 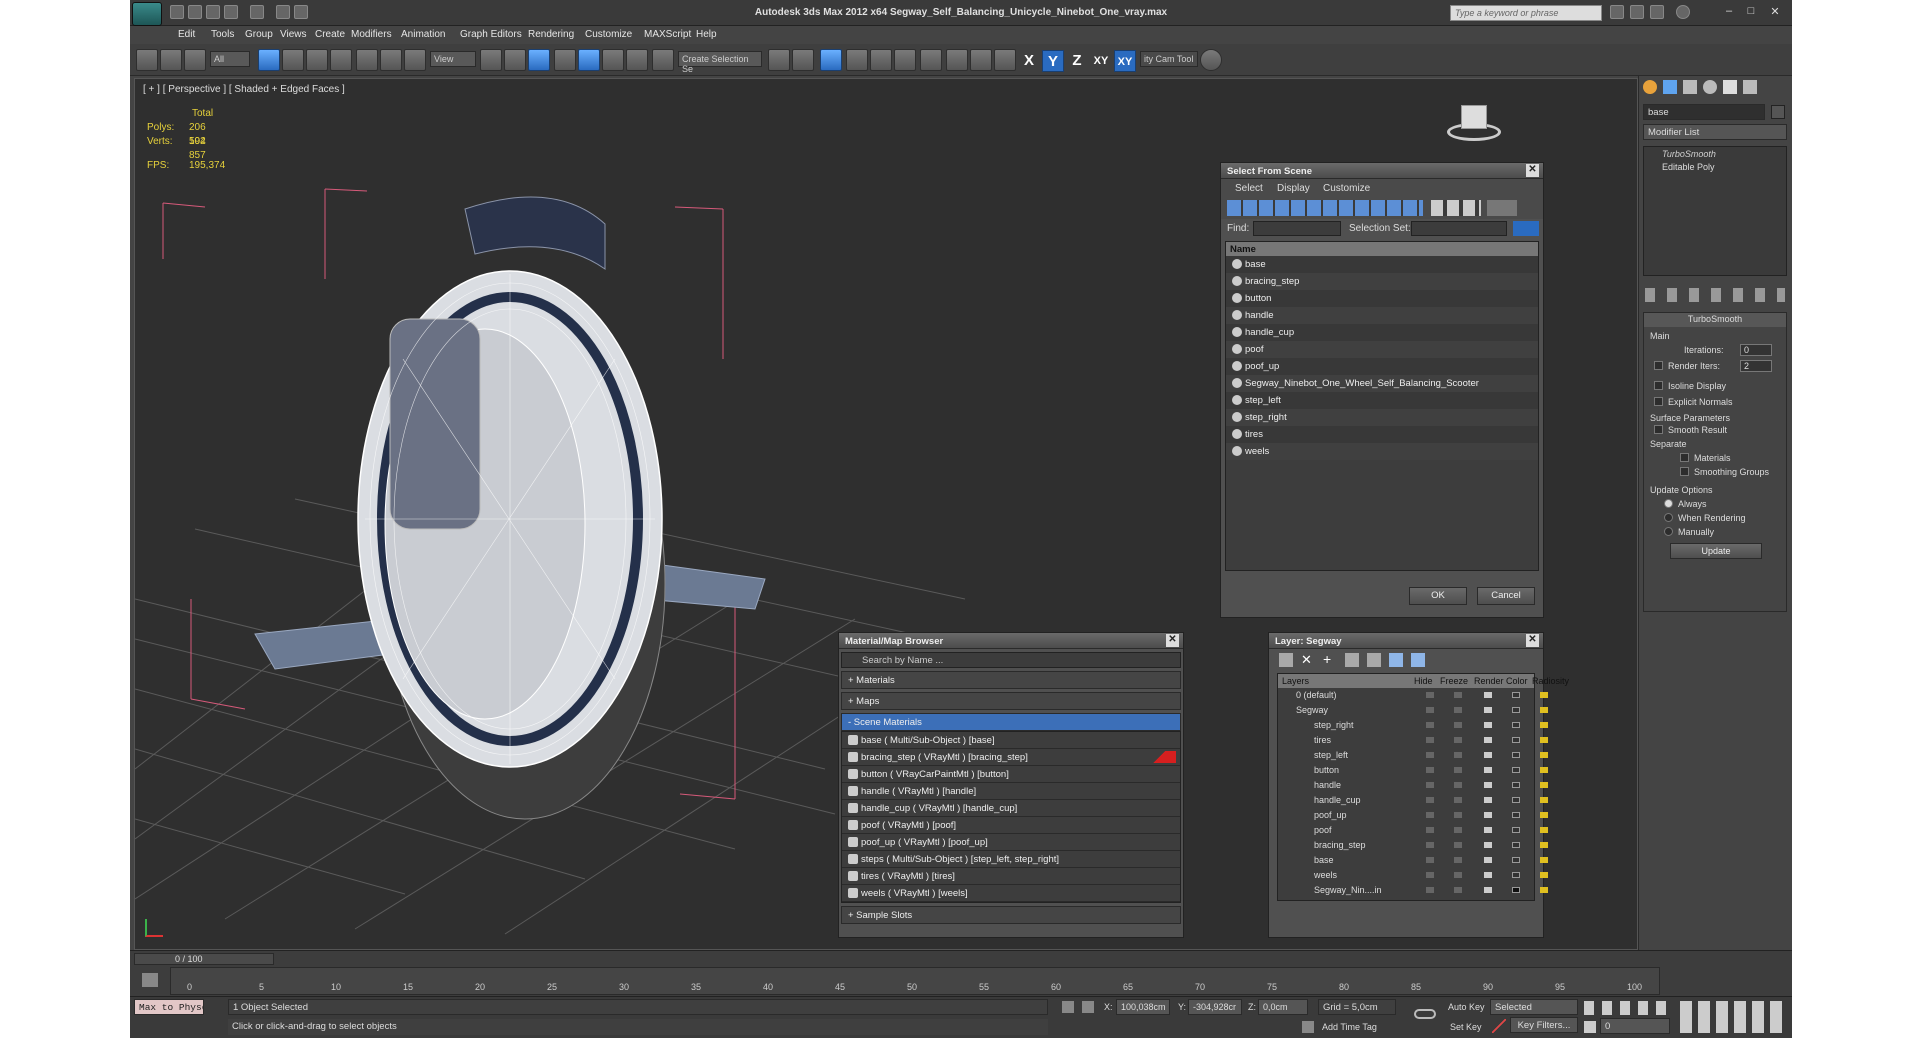 What do you see at coordinates (1011, 808) in the screenshot?
I see `material-list-item: handle_cup ( VRayMtl ) [handle_cup]` at bounding box center [1011, 808].